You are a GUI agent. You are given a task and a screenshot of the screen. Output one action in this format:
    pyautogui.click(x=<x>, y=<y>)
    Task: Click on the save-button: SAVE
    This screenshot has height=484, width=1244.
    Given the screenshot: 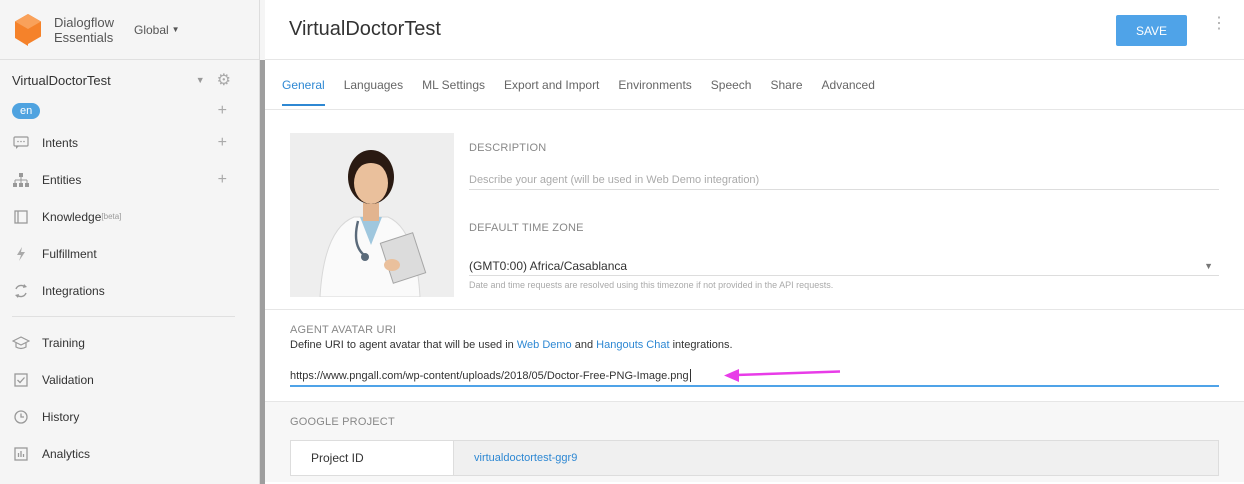 What is the action you would take?
    pyautogui.click(x=1151, y=30)
    